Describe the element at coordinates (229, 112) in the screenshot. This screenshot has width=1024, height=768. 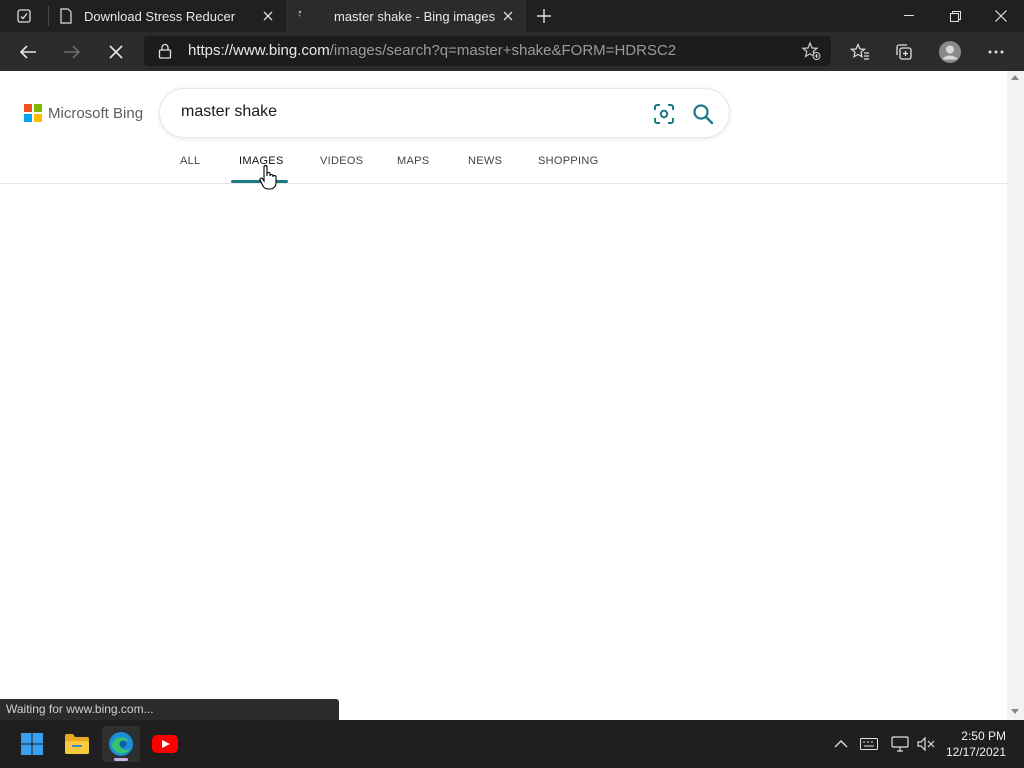
I see `search-input: master shake` at that location.